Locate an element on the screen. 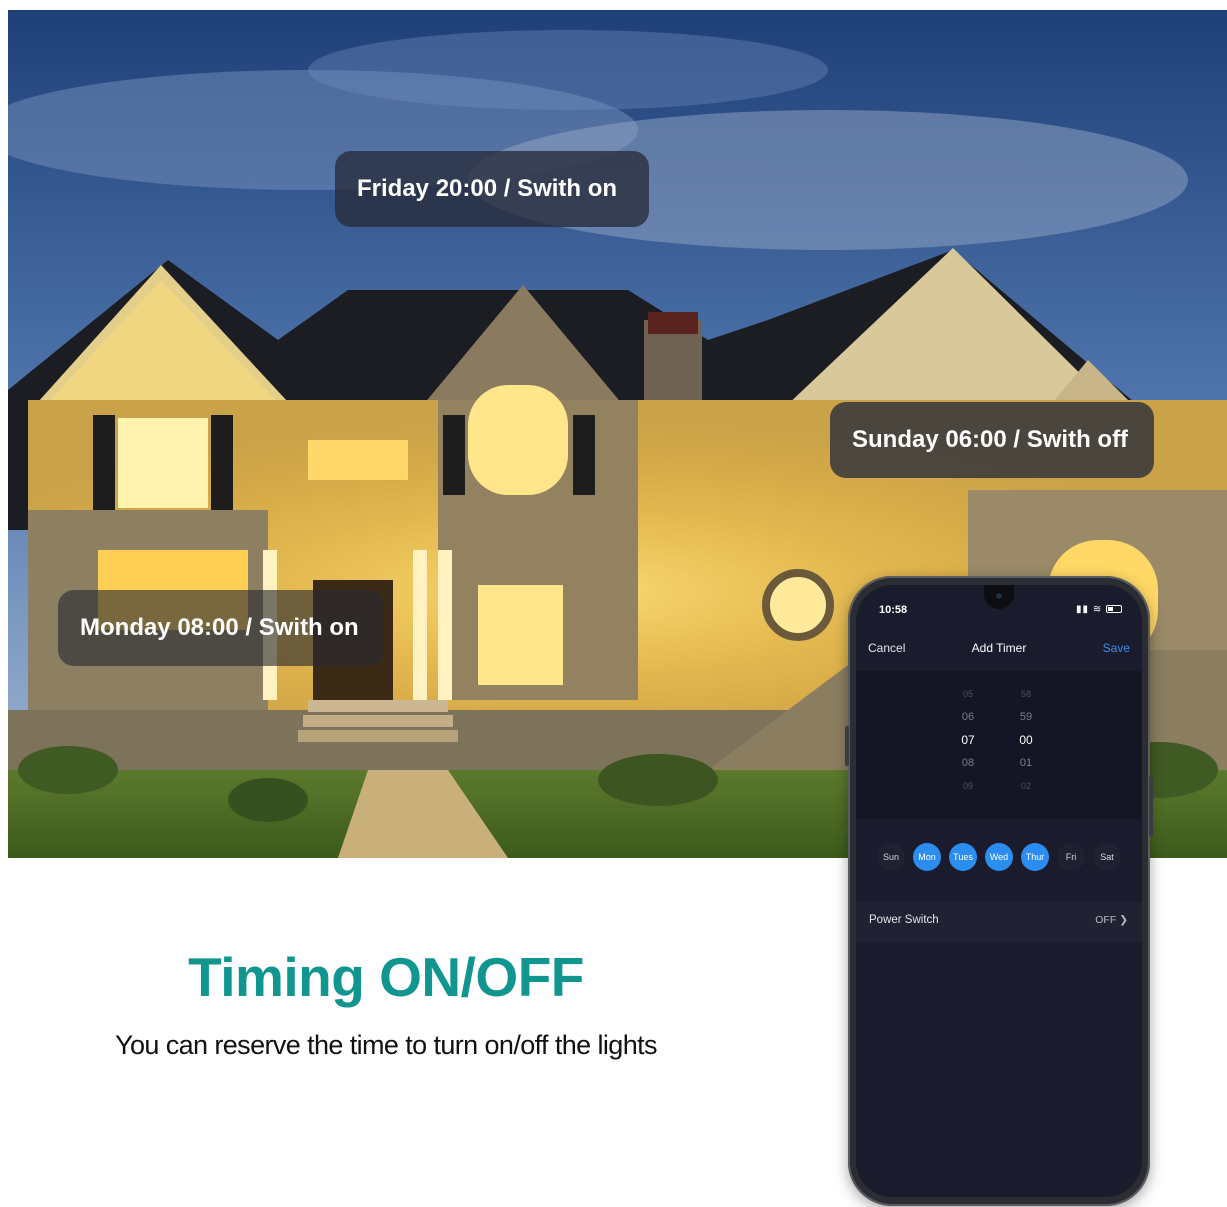 The height and width of the screenshot is (1207, 1227). battery-icon is located at coordinates (1114, 609).